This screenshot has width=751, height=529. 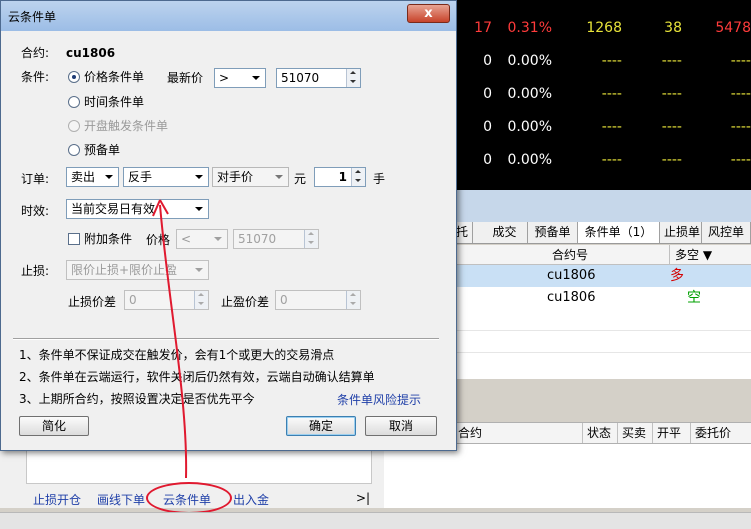 What do you see at coordinates (321, 426) in the screenshot?
I see `ok-button: 确定` at bounding box center [321, 426].